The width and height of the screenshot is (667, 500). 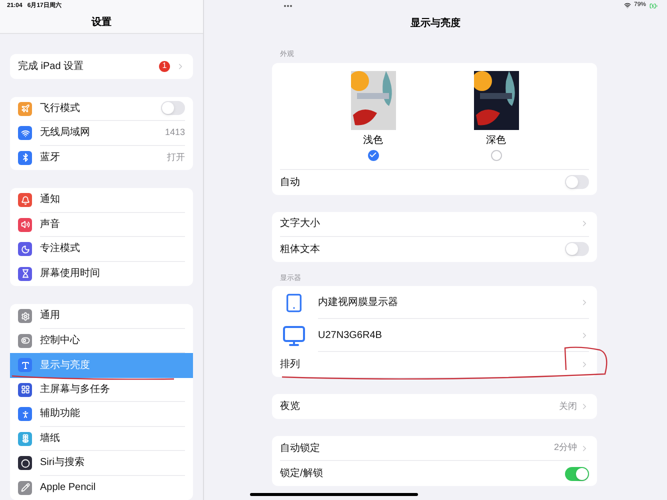 What do you see at coordinates (373, 155) in the screenshot?
I see `radio-checked-icon` at bounding box center [373, 155].